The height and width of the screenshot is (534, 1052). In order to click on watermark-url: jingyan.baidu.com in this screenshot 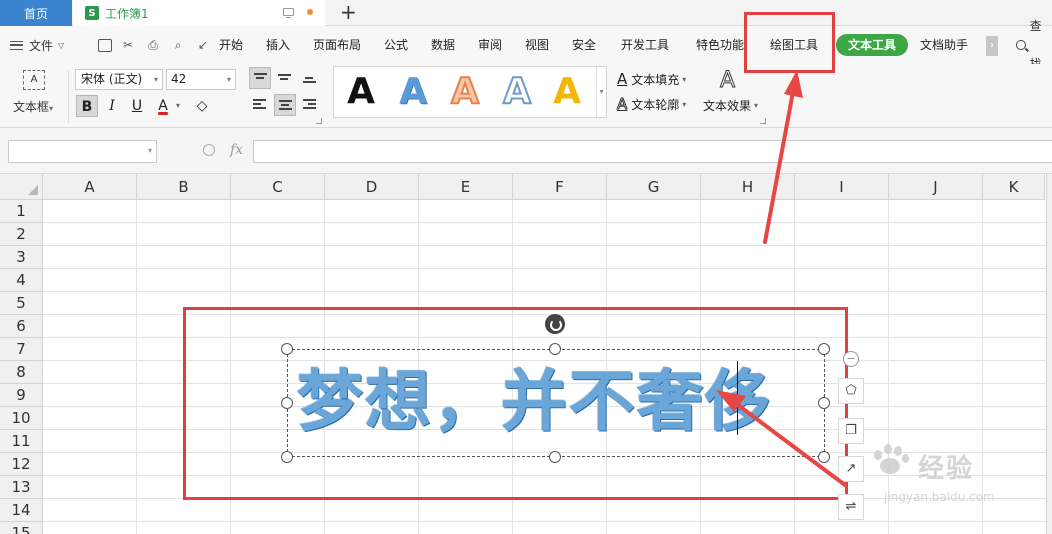, I will do `click(939, 497)`.